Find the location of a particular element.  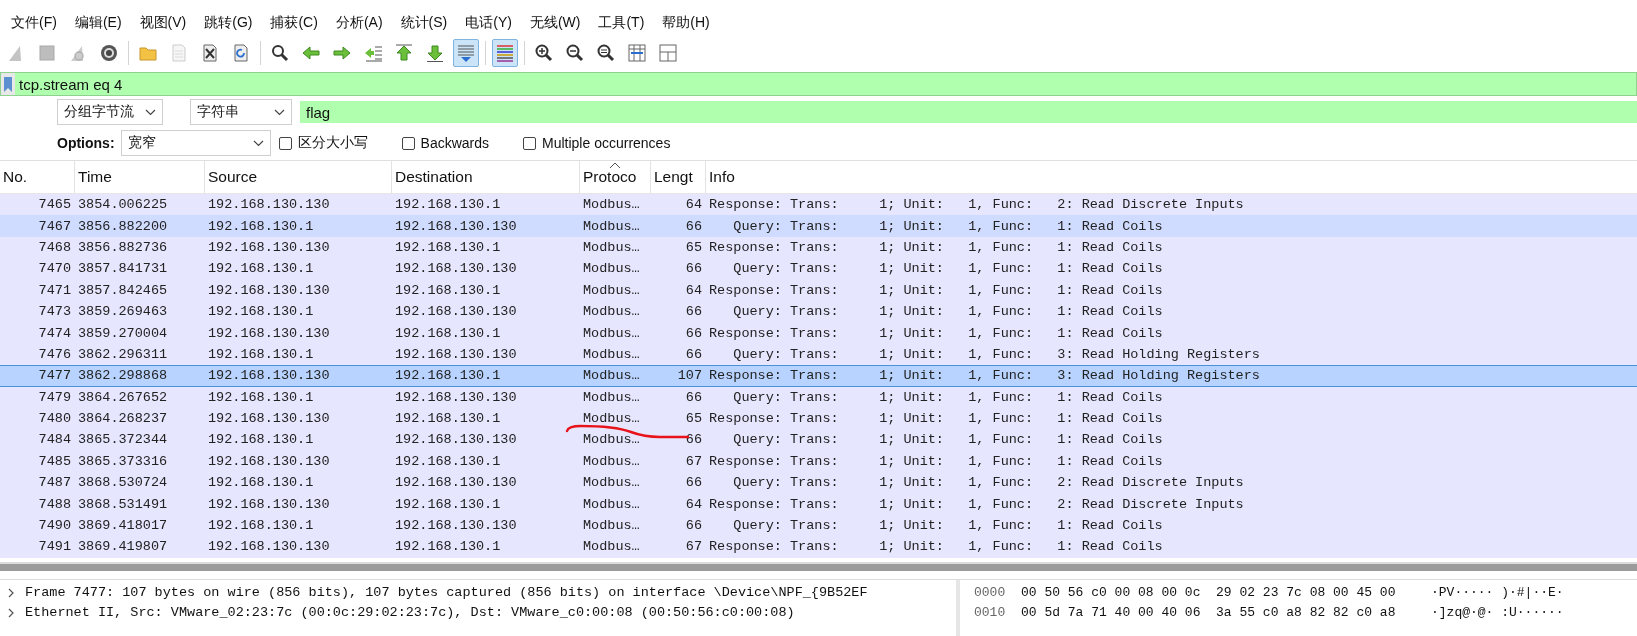

packet-row: 7465 3854.006225 192.168.130.130 192.168.130.1 Modbus… 64 Response: Trans: 1; Unit: 1, Func: 2: Read Discrete Inputs is located at coordinates (818, 205).